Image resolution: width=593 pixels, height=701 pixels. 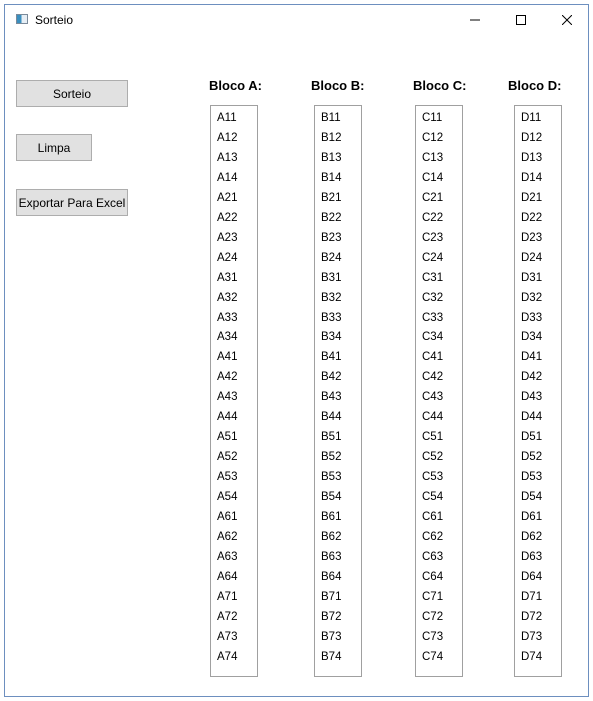 What do you see at coordinates (432, 357) in the screenshot?
I see `list-item: C41` at bounding box center [432, 357].